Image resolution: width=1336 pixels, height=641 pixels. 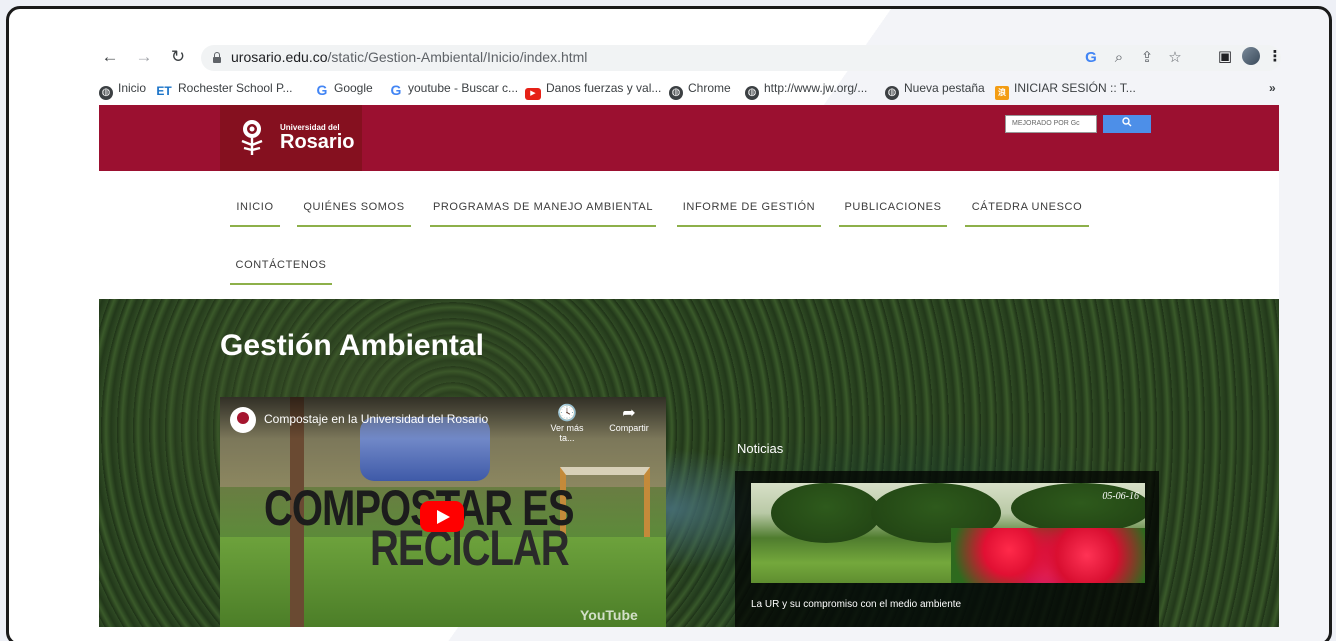 I want to click on bookmarks-overflow-button: », so click(x=1272, y=88).